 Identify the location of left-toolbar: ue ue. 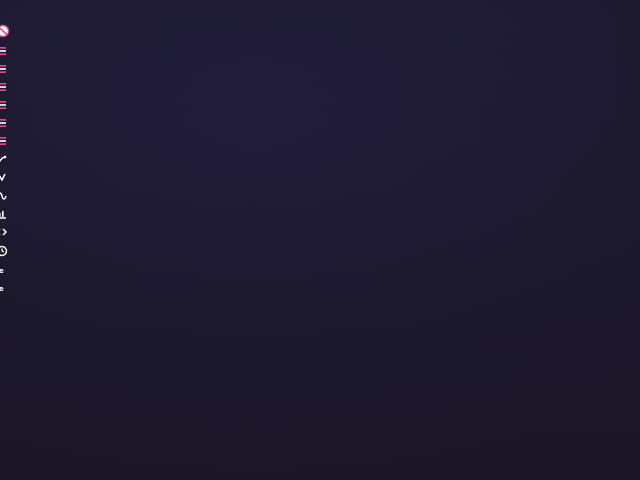
(6, 164).